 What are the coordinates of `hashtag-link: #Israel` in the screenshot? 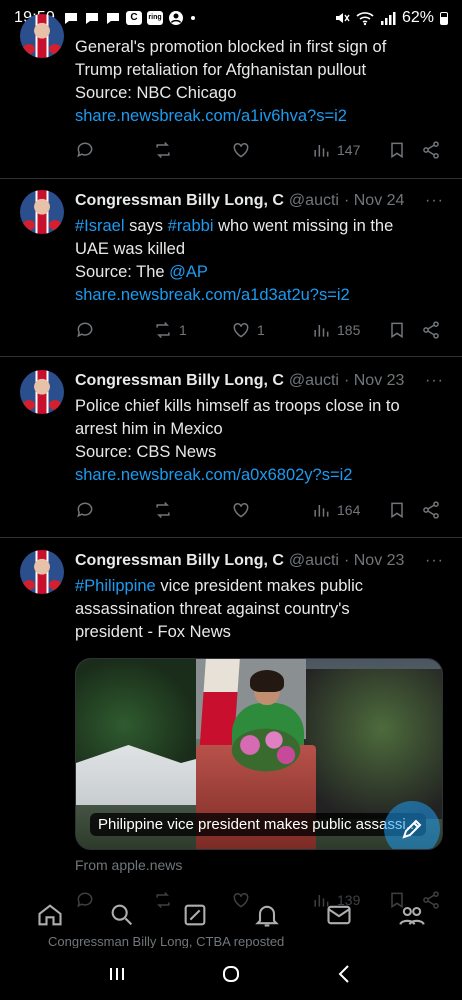 It's located at (100, 226).